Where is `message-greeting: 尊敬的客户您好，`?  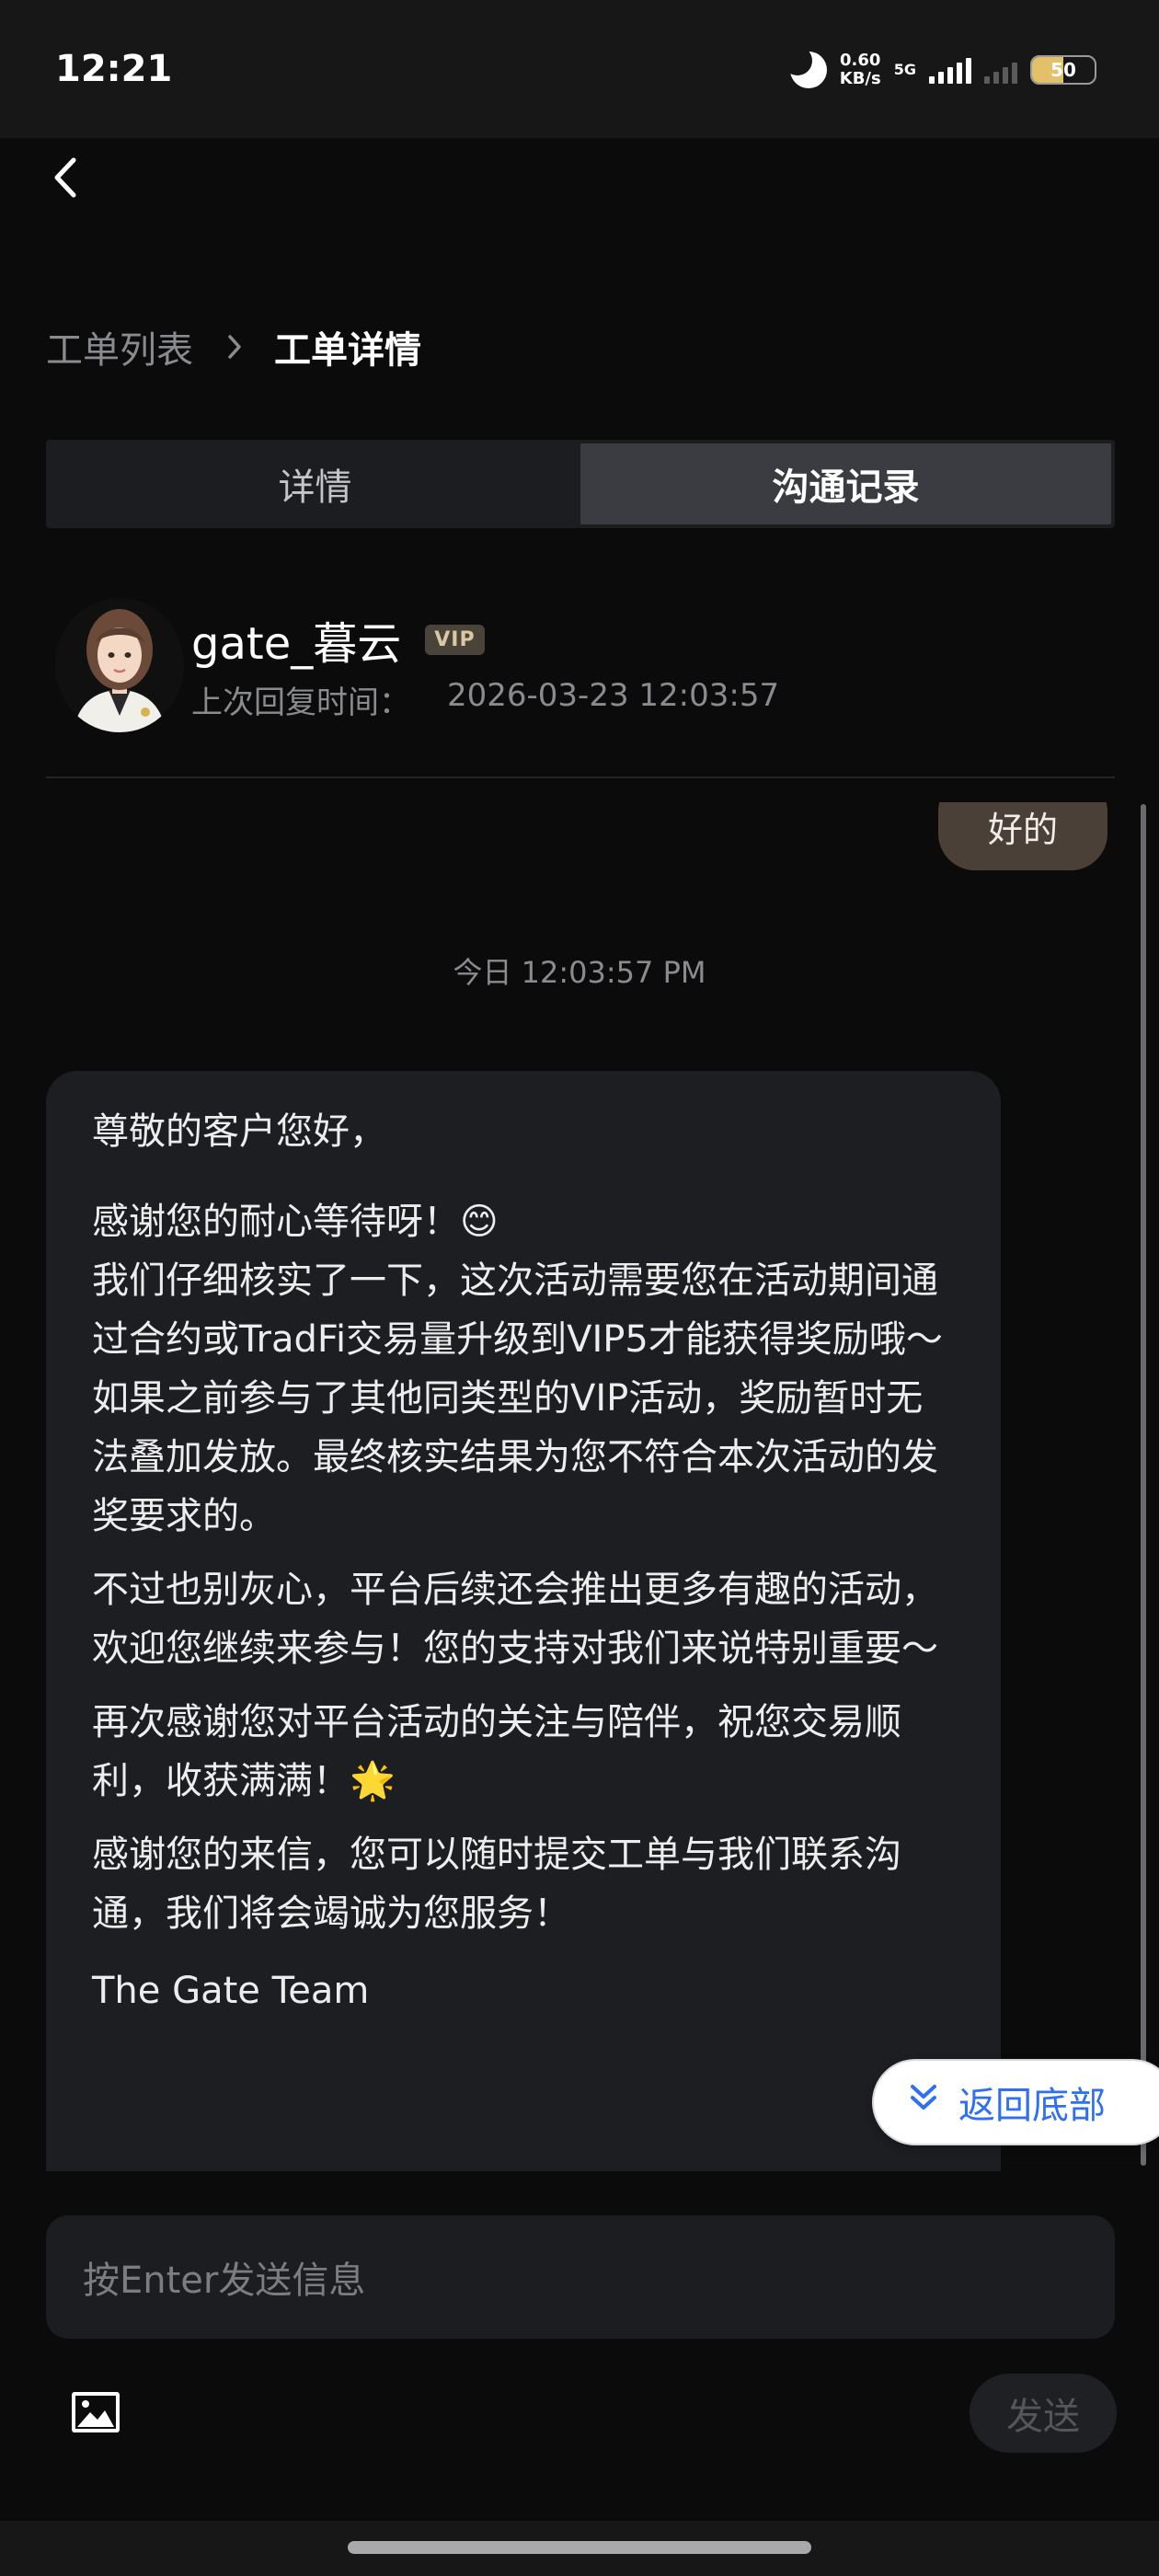
message-greeting: 尊敬的客户您好， is located at coordinates (239, 1131).